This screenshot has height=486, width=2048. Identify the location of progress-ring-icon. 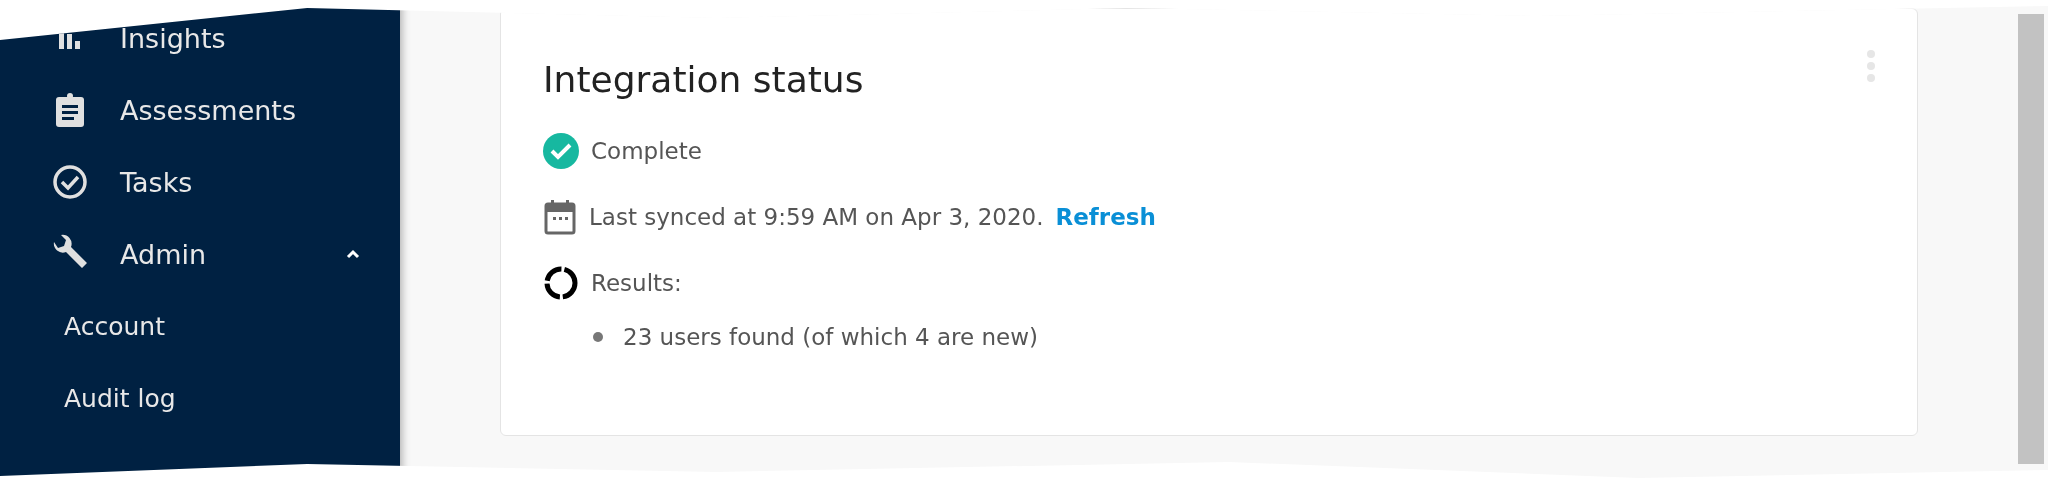
(561, 283).